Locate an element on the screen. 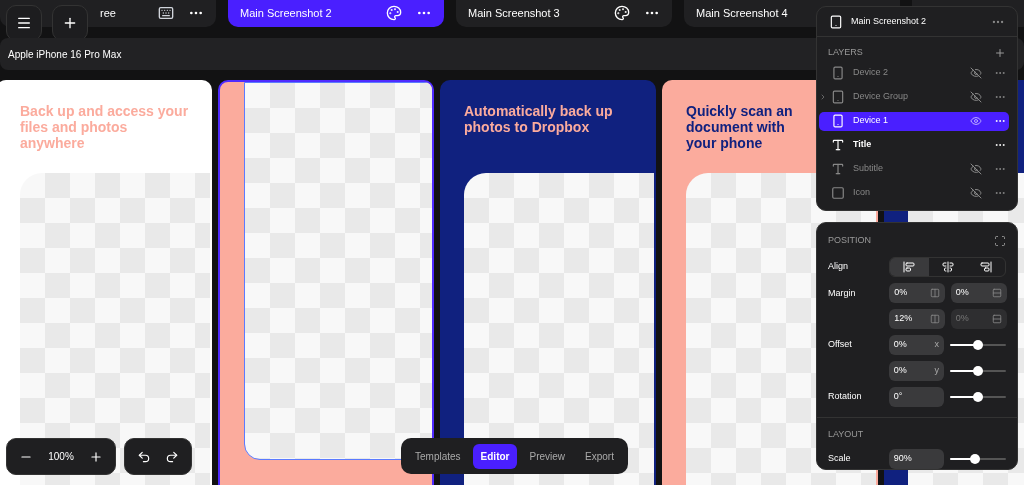 The width and height of the screenshot is (1024, 485). plus-icon is located at coordinates (70, 23).